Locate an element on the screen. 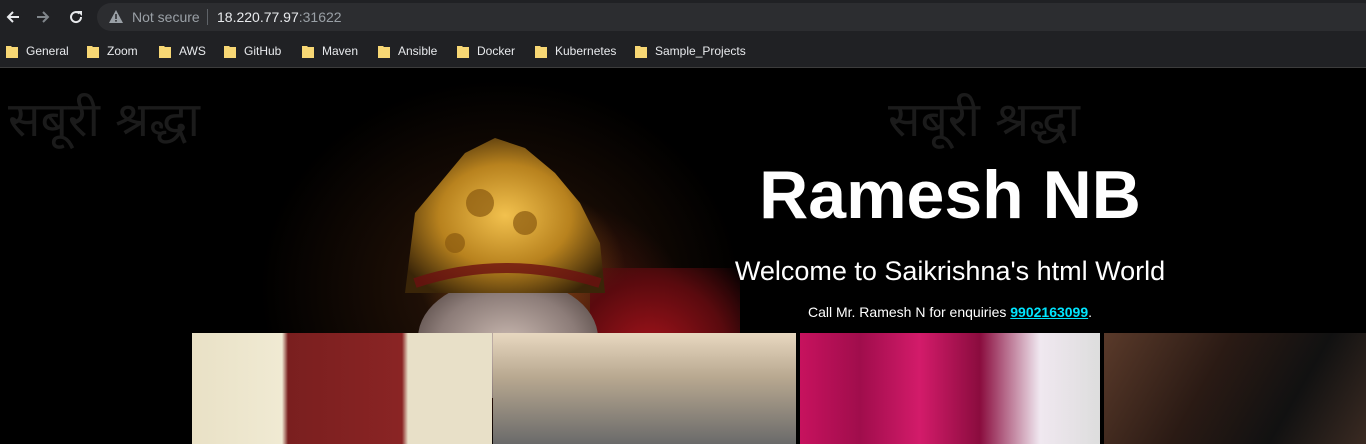 The width and height of the screenshot is (1366, 444). bookmark-github: GitHub is located at coordinates (252, 51).